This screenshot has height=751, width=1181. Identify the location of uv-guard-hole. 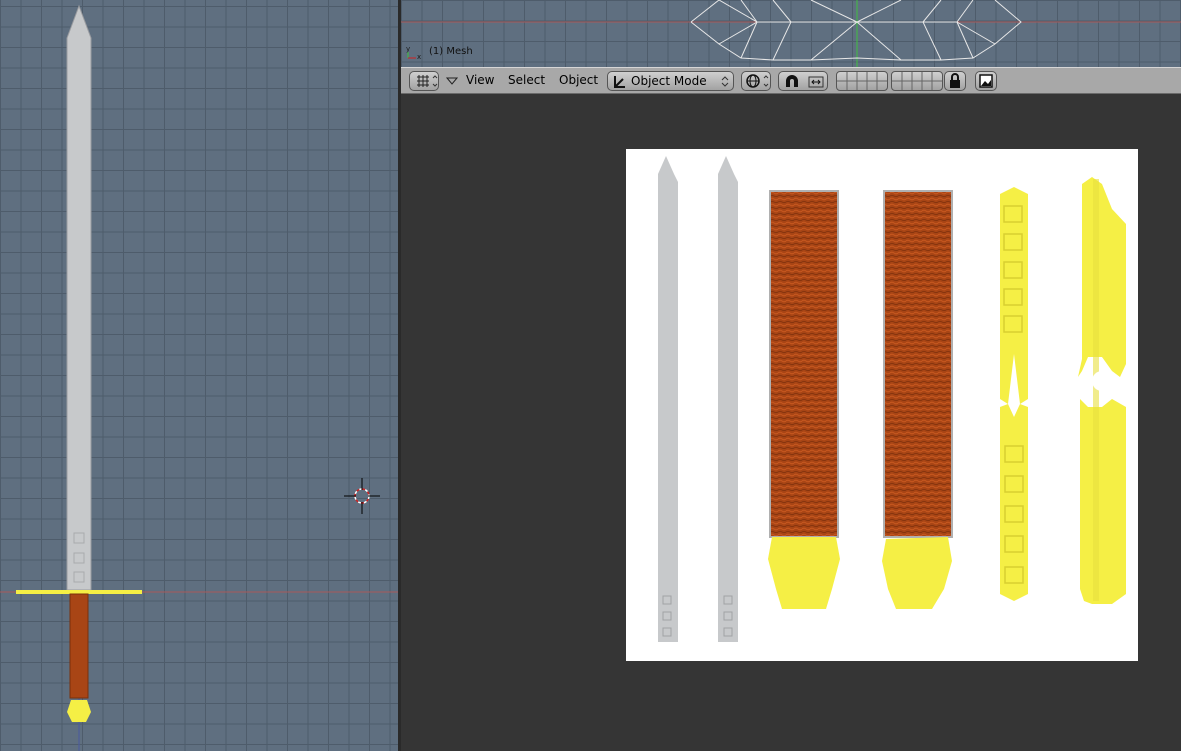
(1102, 381).